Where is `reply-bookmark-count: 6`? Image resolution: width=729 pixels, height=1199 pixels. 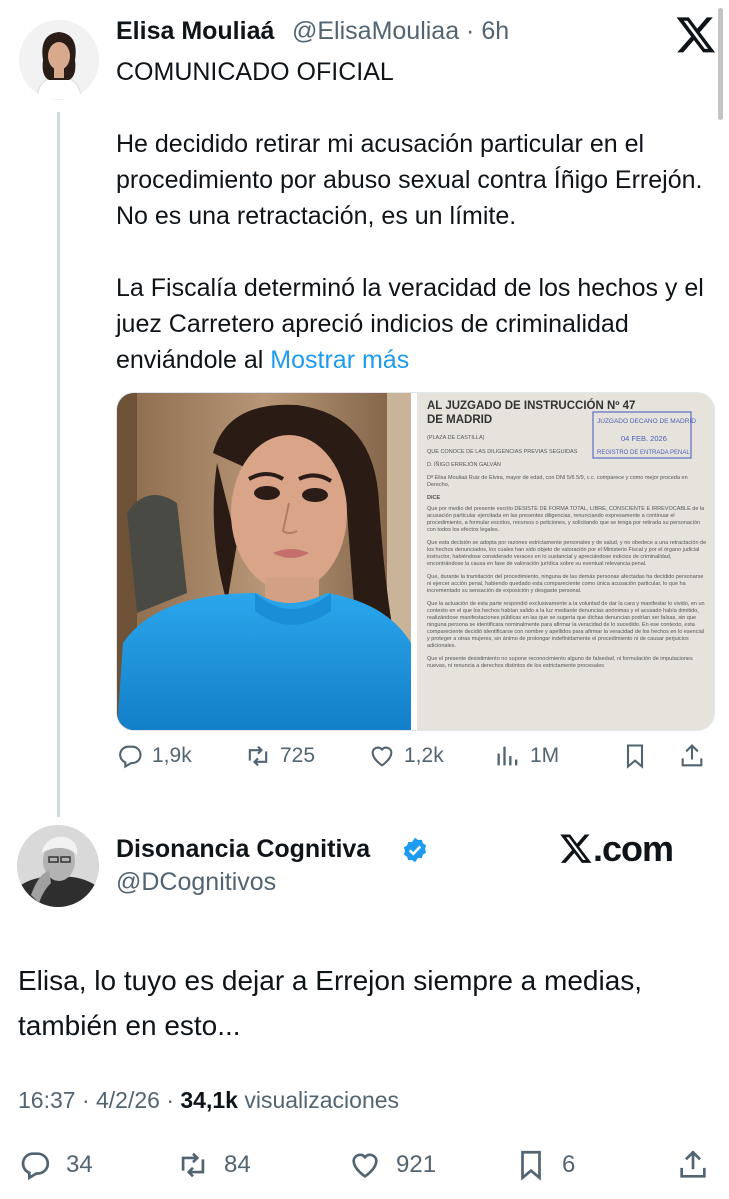
reply-bookmark-count: 6 is located at coordinates (569, 1164).